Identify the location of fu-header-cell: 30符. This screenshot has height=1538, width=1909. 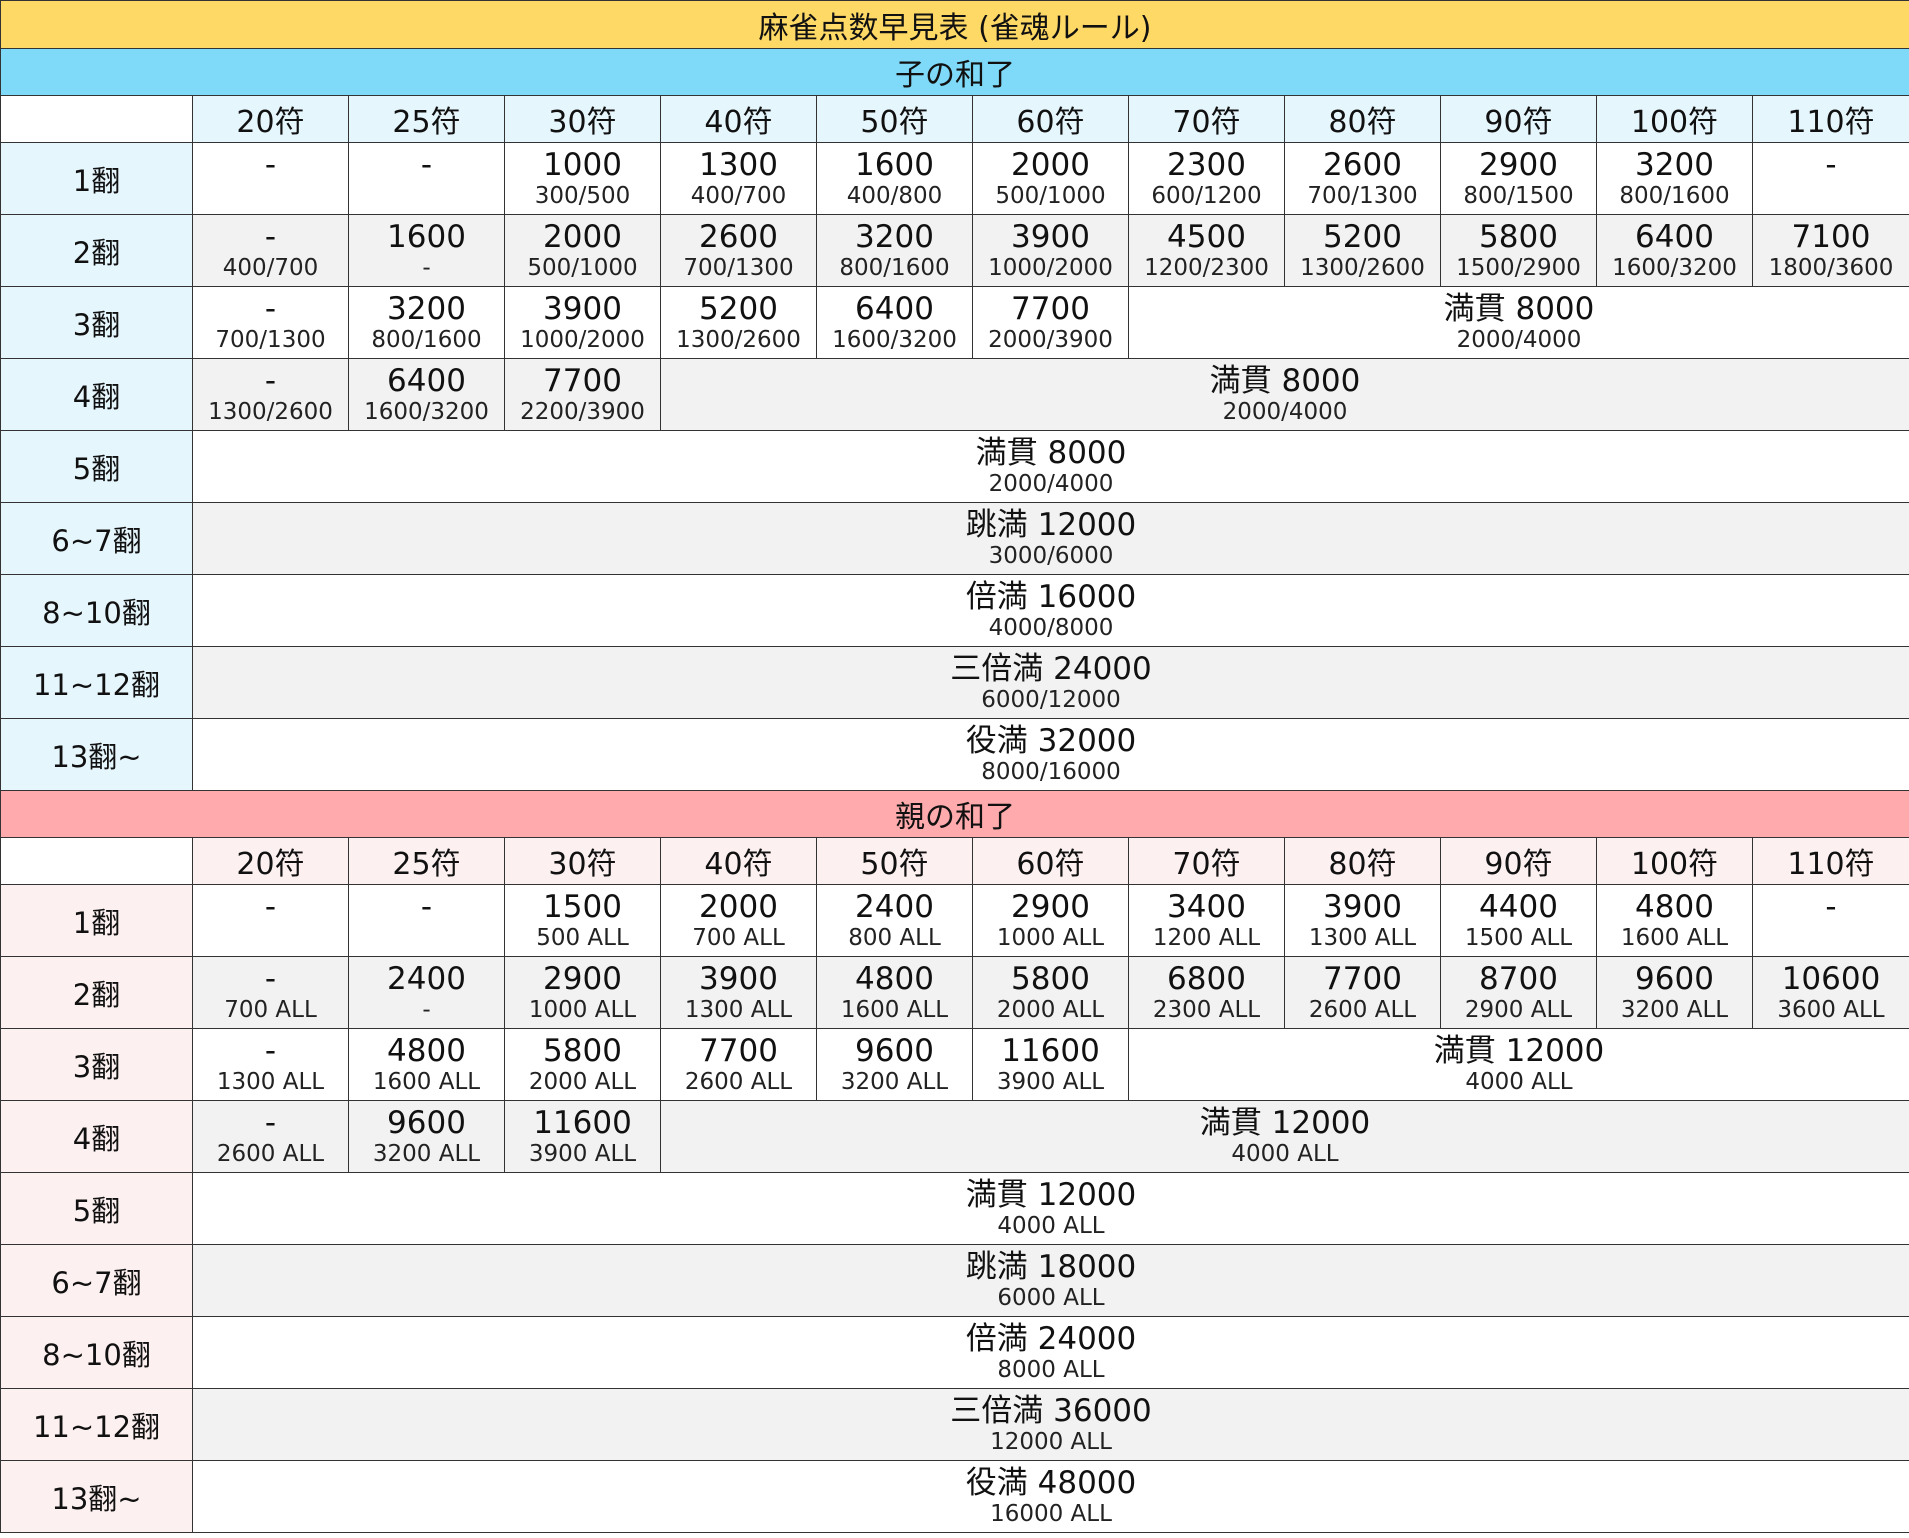
(582, 861).